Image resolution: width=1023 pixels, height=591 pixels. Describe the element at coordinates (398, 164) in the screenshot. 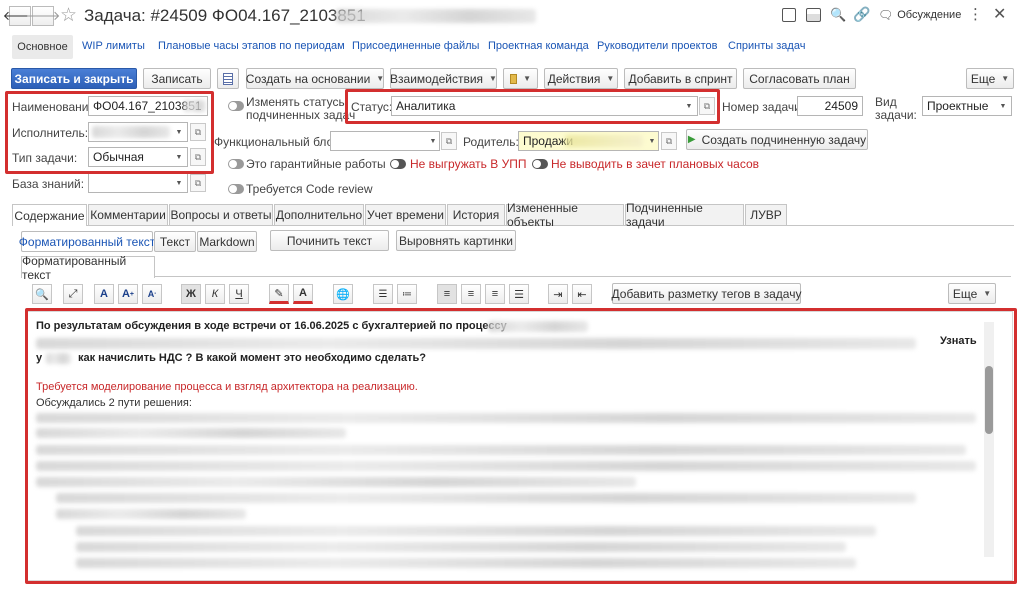

I see `no-upload-toggle` at that location.